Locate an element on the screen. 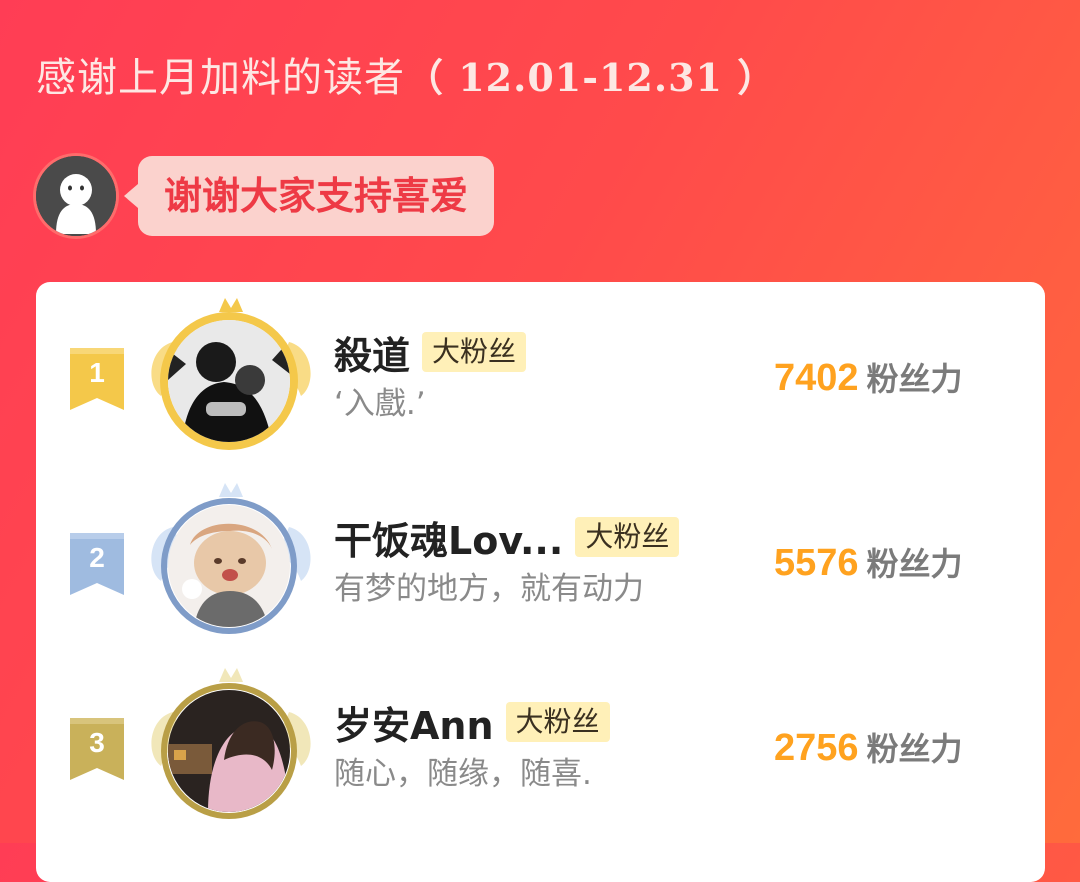 The image size is (1080, 882). thanks-bubble: 谢谢大家支持喜爱 is located at coordinates (309, 196).